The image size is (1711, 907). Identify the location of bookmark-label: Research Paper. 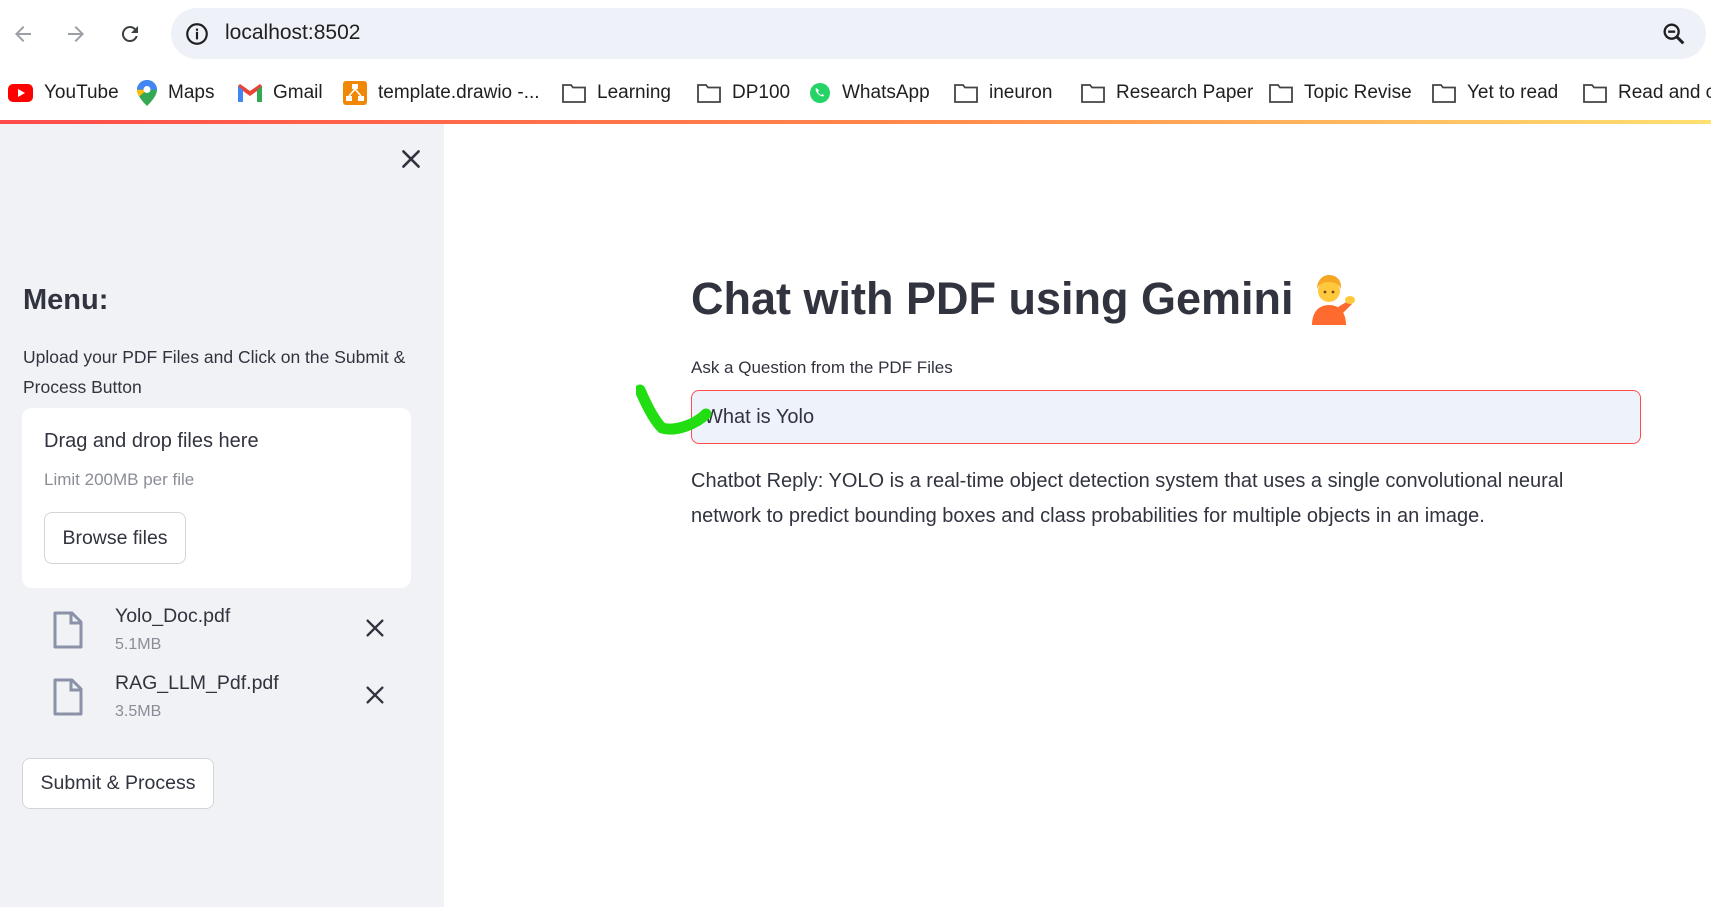
(1185, 92).